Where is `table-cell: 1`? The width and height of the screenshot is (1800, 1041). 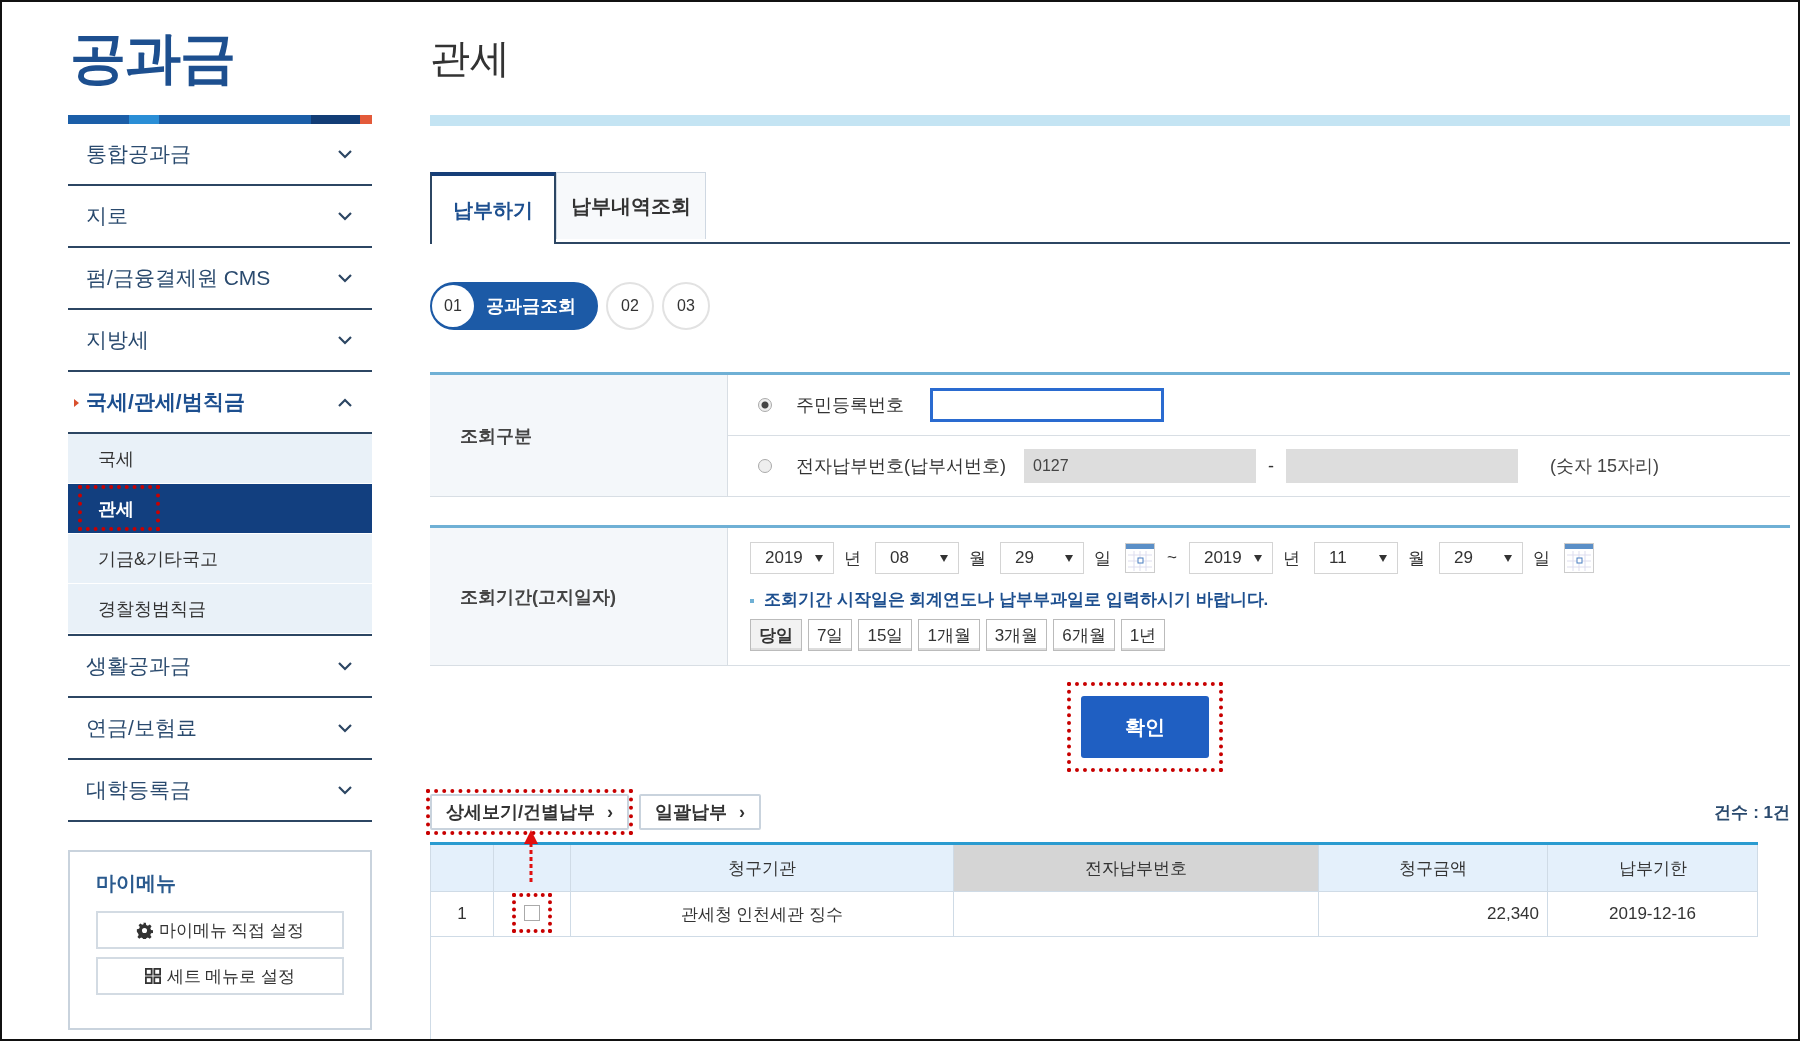 table-cell: 1 is located at coordinates (462, 914).